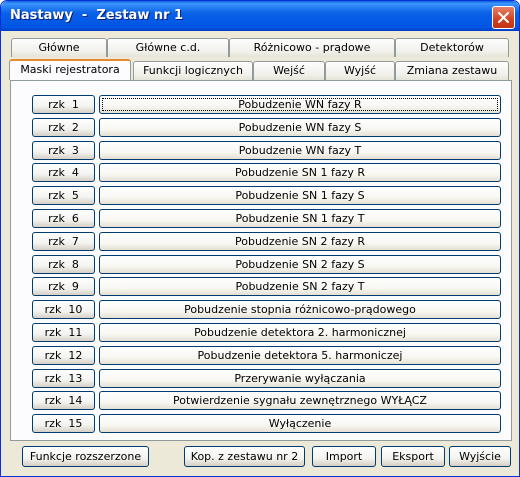 The height and width of the screenshot is (477, 520). Describe the element at coordinates (289, 70) in the screenshot. I see `tab-wejsc: Wejść` at that location.